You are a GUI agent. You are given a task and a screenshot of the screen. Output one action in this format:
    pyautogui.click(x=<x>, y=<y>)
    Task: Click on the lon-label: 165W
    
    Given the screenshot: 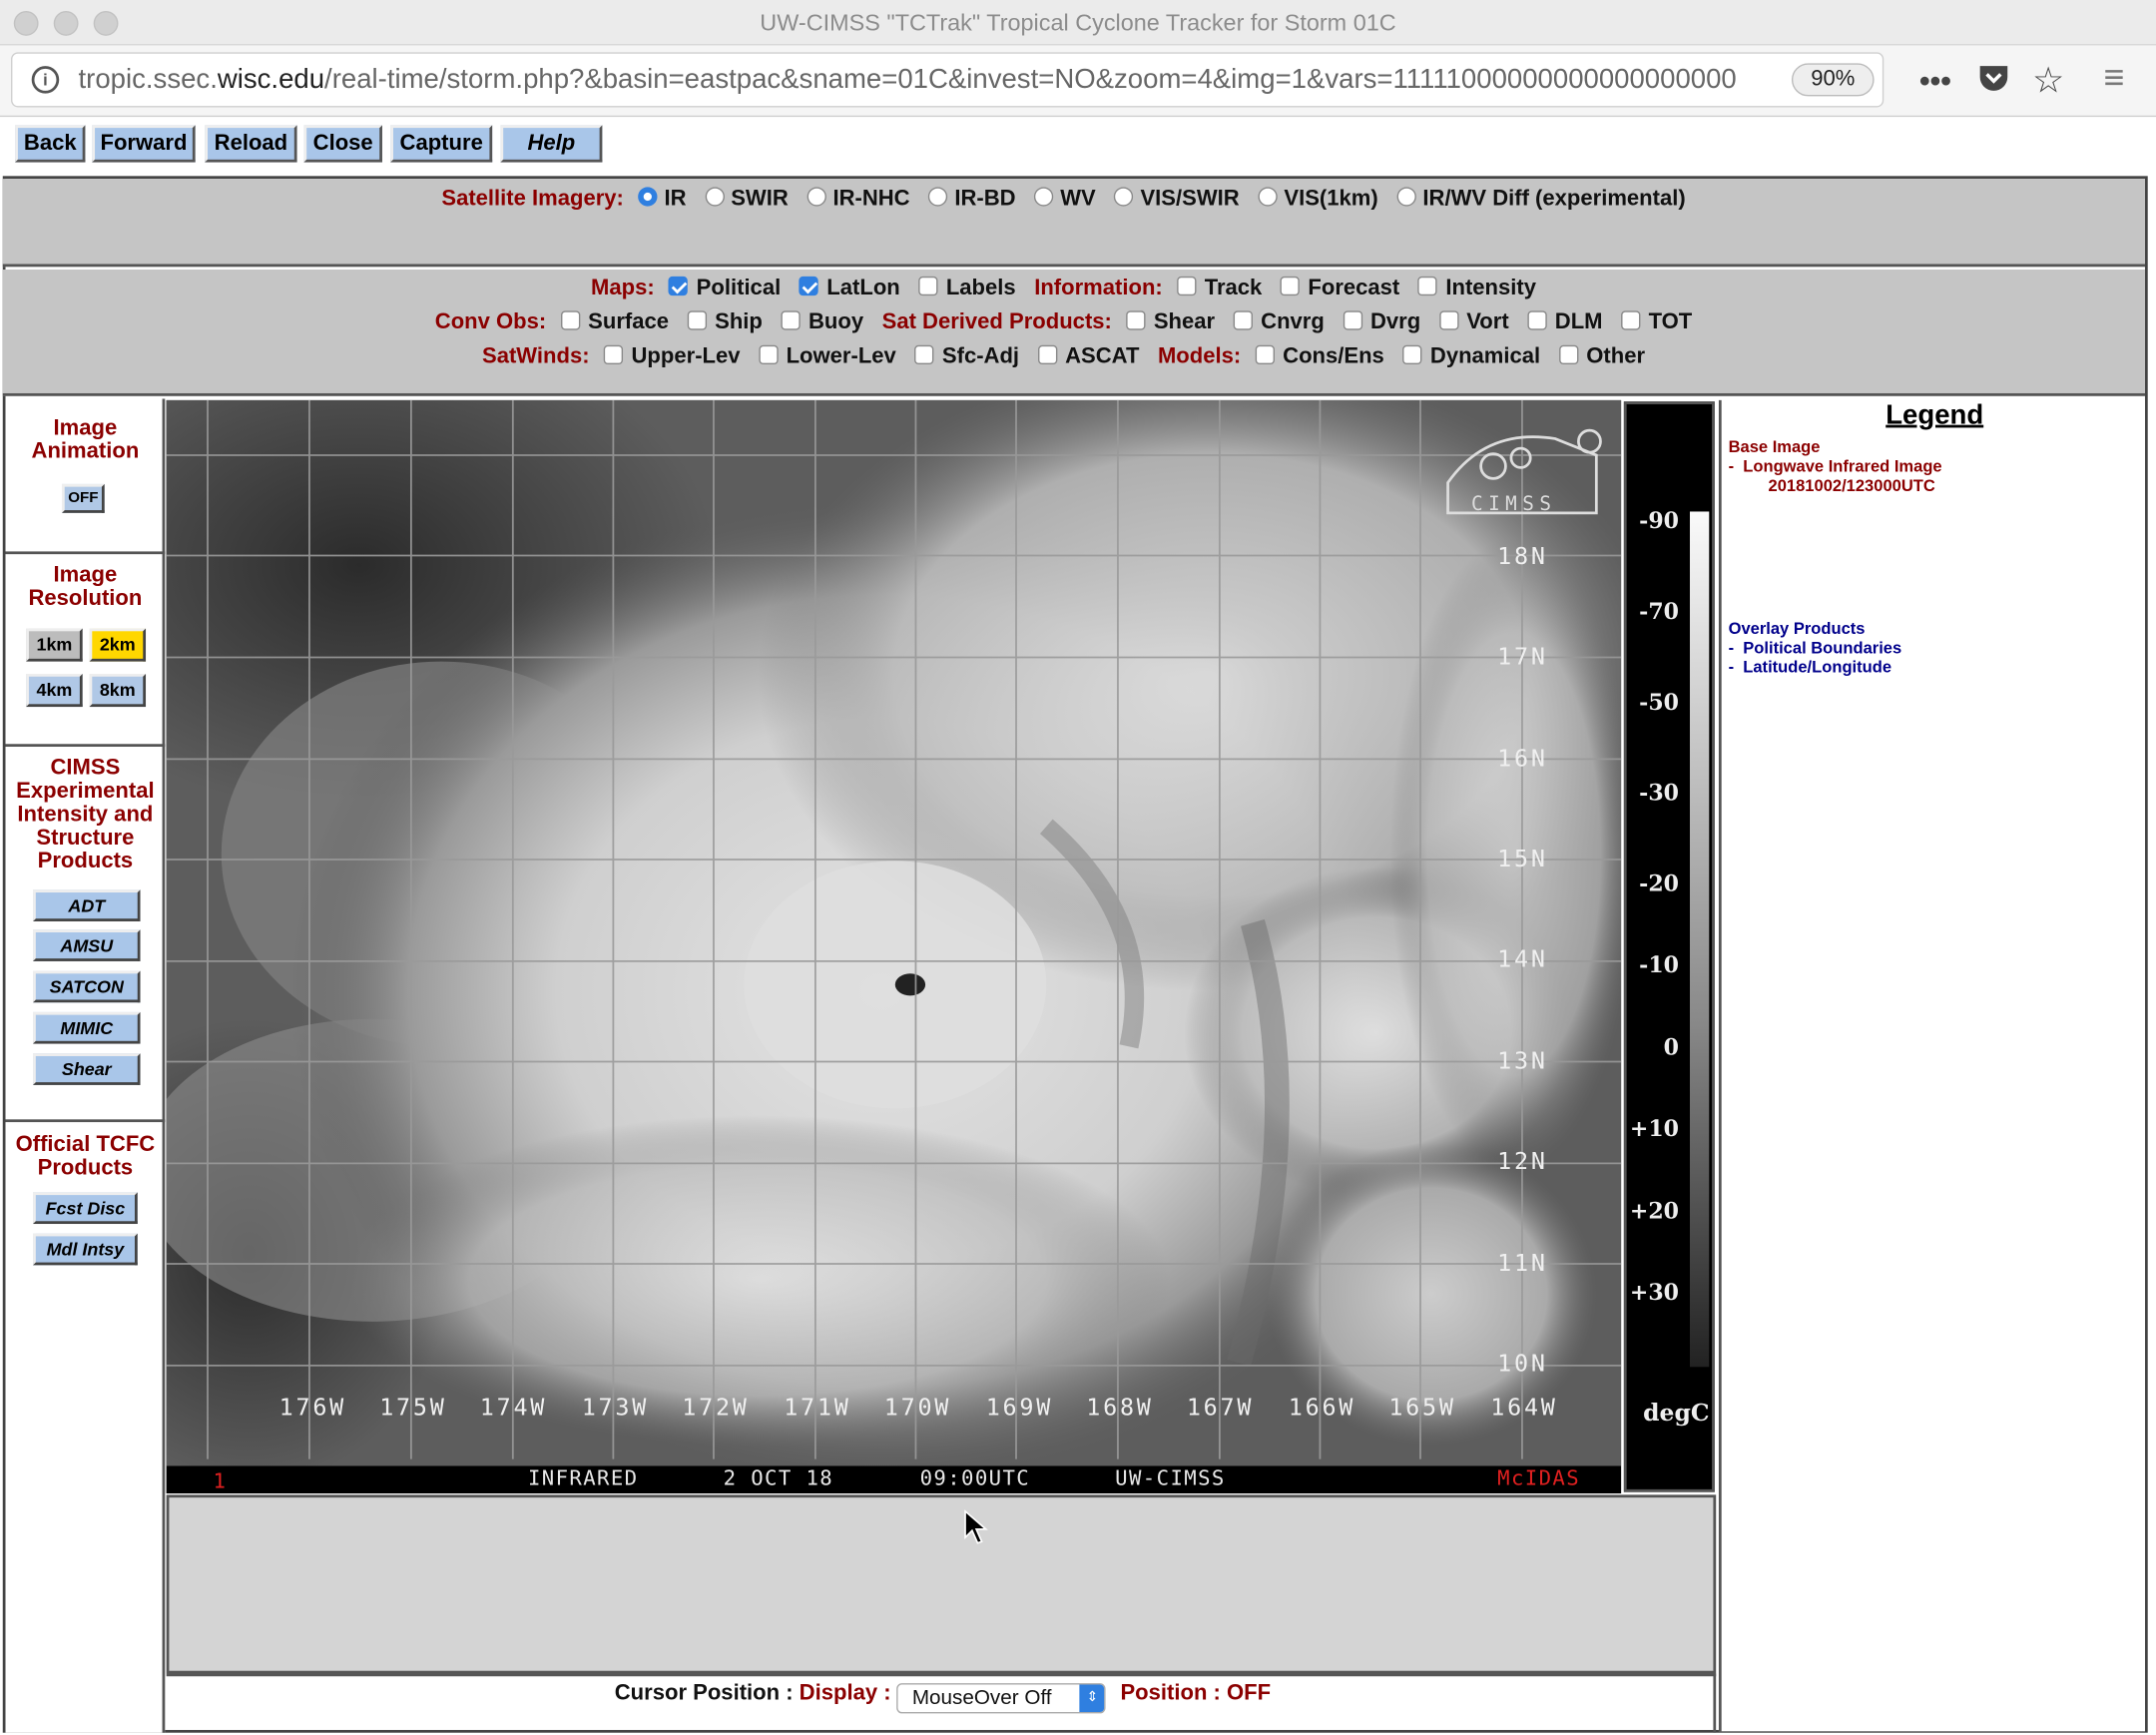 What is the action you would take?
    pyautogui.click(x=1421, y=1407)
    